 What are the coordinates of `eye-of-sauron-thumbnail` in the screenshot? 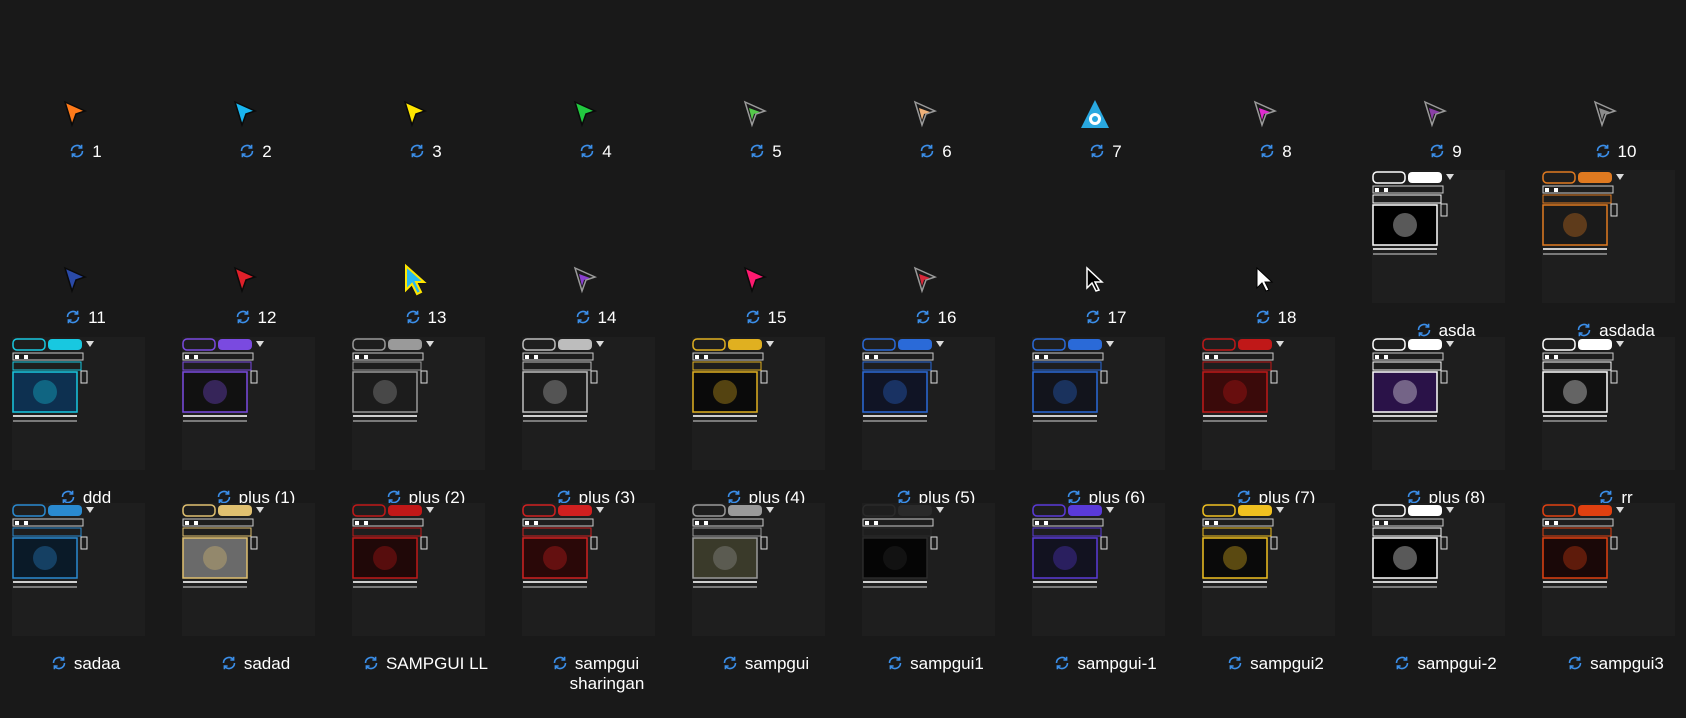 It's located at (1438, 236).